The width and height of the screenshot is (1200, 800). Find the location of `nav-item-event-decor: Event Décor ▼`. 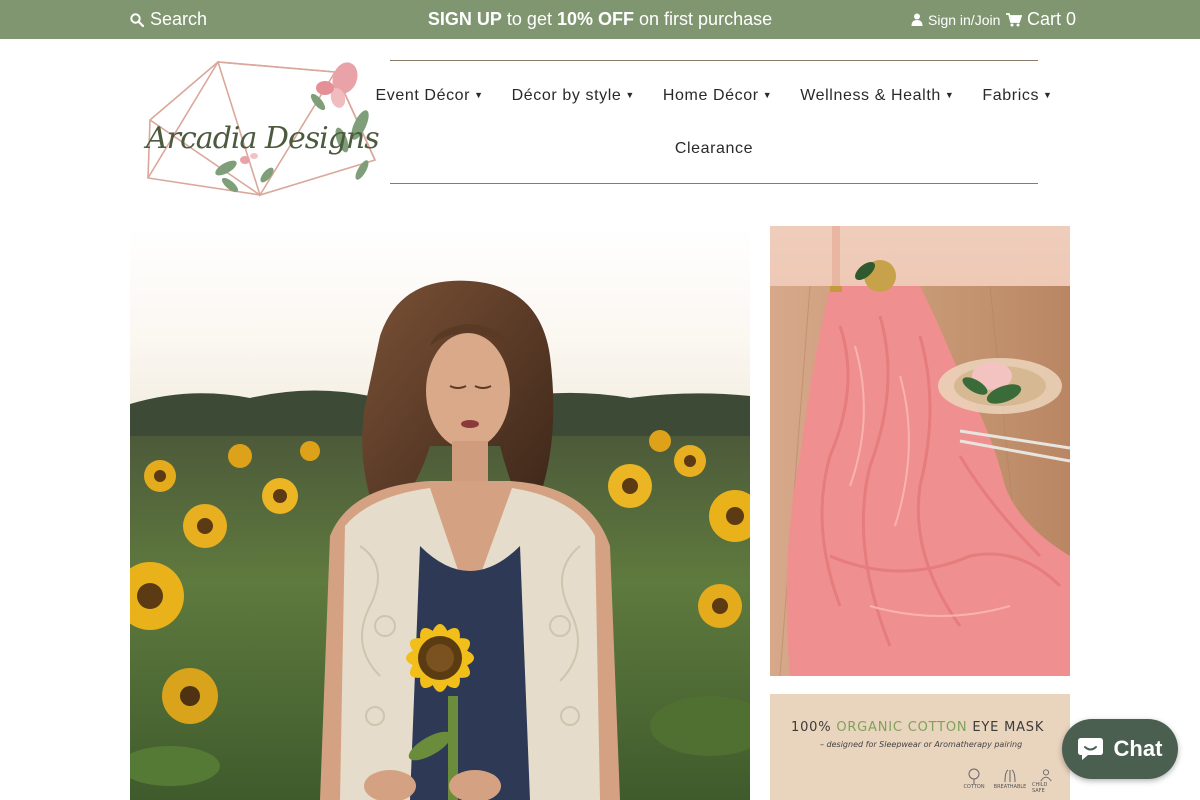

nav-item-event-decor: Event Décor ▼ is located at coordinates (429, 96).